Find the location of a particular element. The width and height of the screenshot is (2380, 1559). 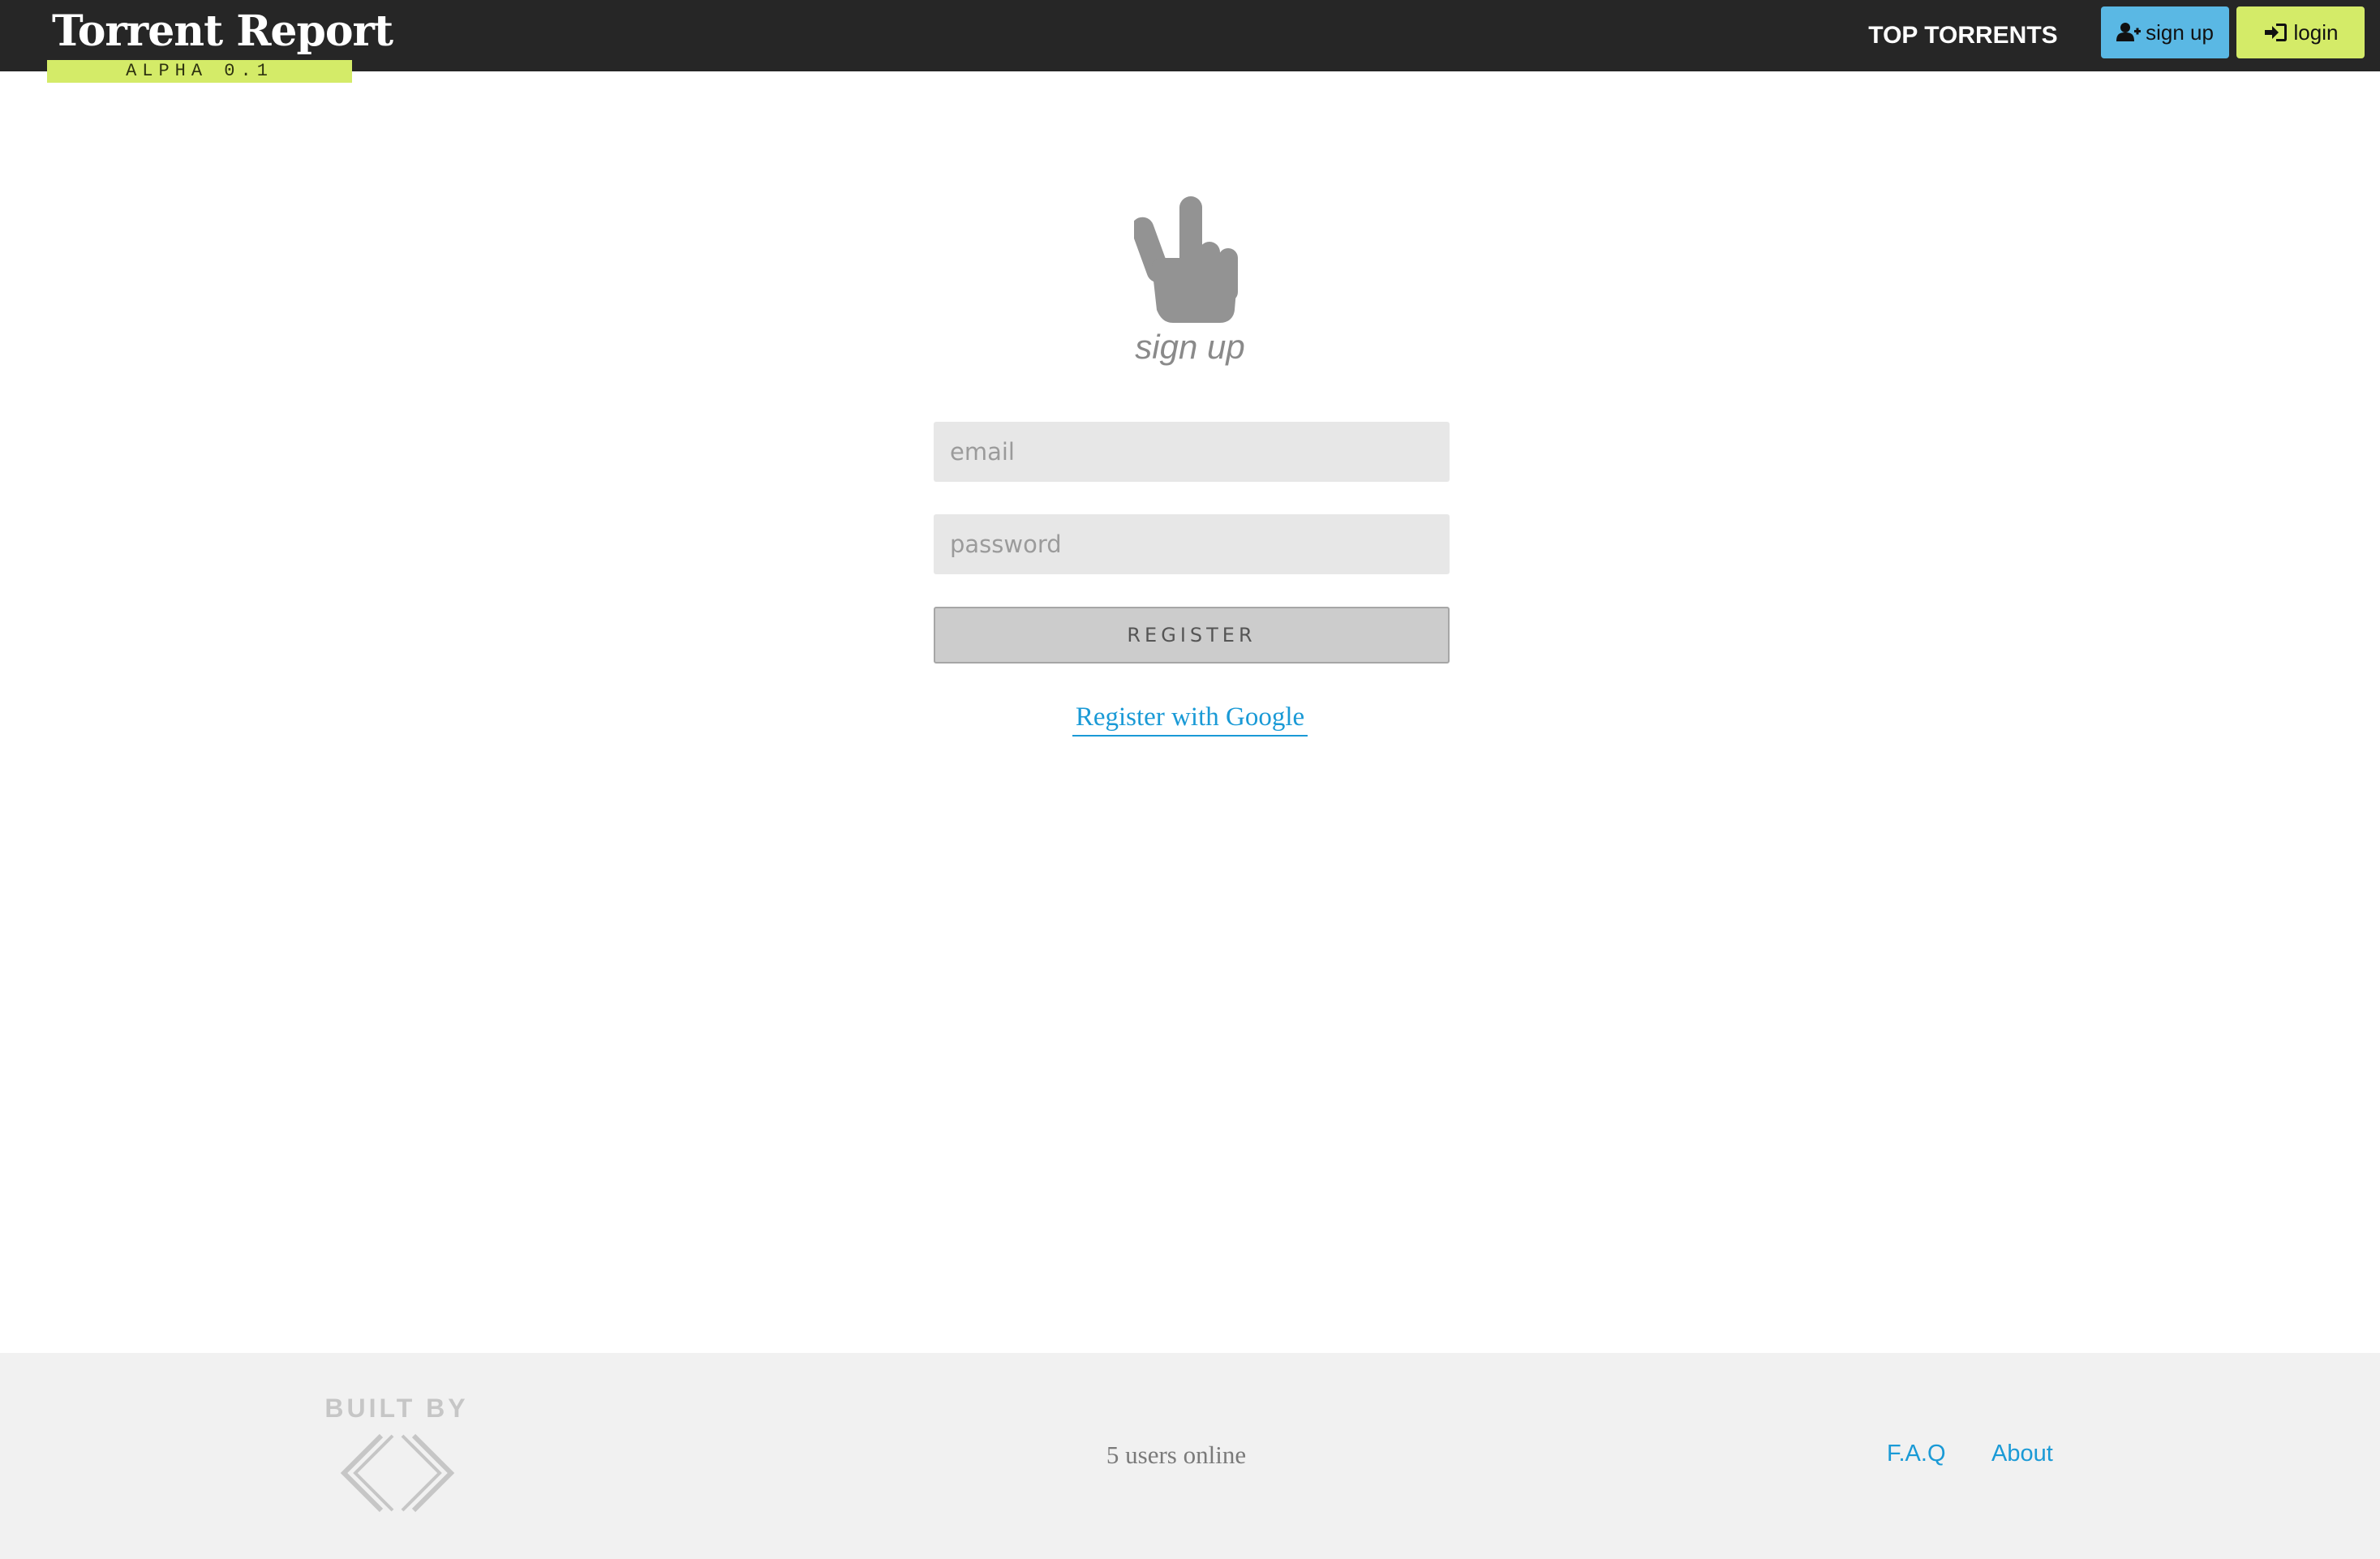

footer-link-about: About is located at coordinates (2022, 1458).